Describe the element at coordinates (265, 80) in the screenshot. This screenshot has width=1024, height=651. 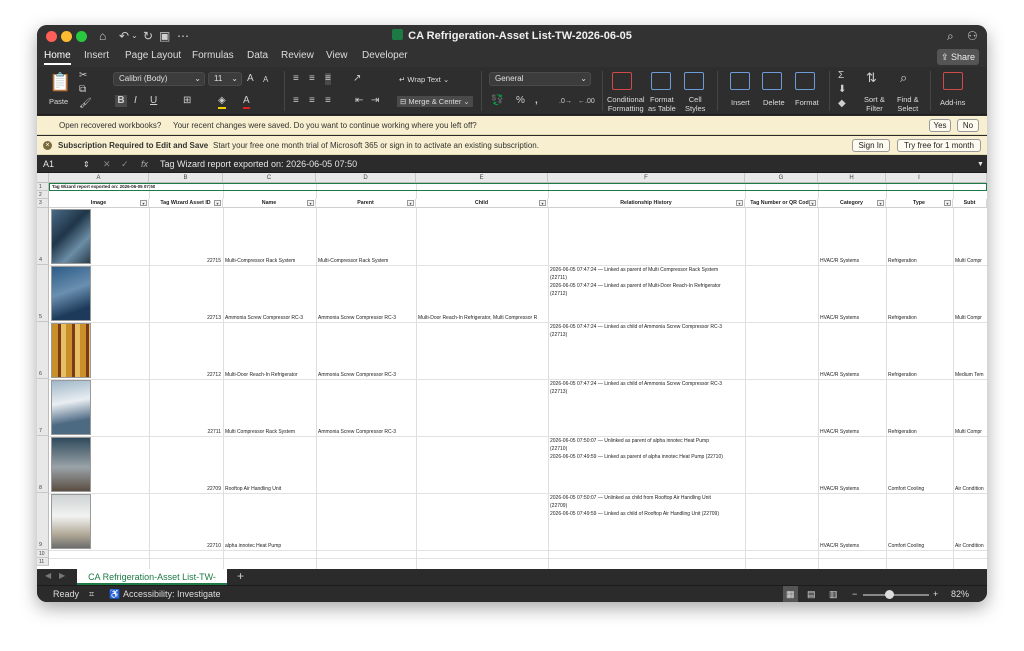
I see `decrease-font-icon: A` at that location.